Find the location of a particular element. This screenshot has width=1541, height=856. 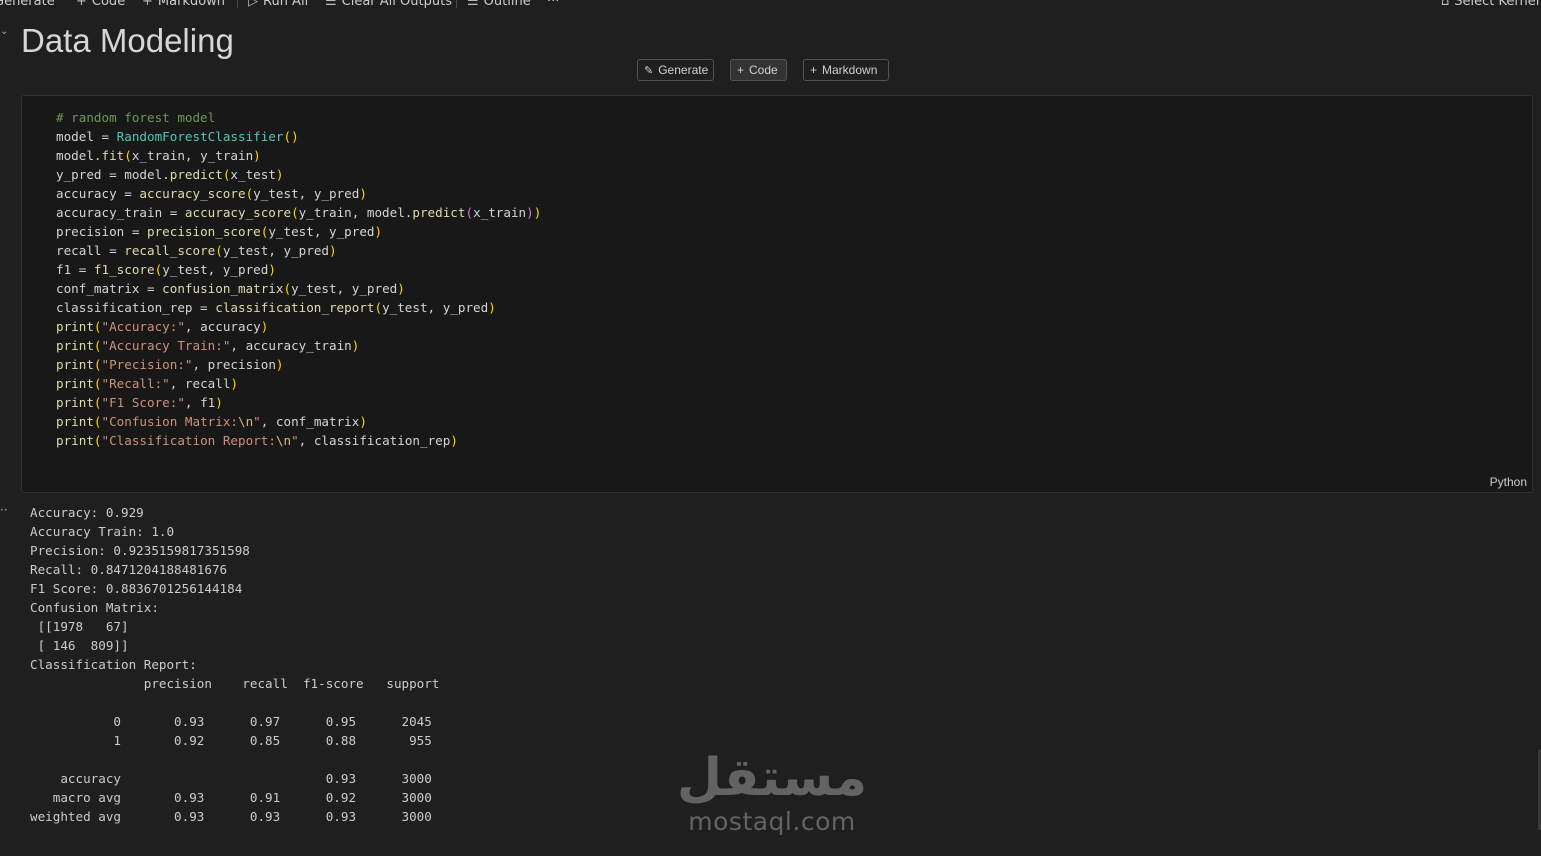

cell-add-markdown-button: + Markdown is located at coordinates (846, 70).